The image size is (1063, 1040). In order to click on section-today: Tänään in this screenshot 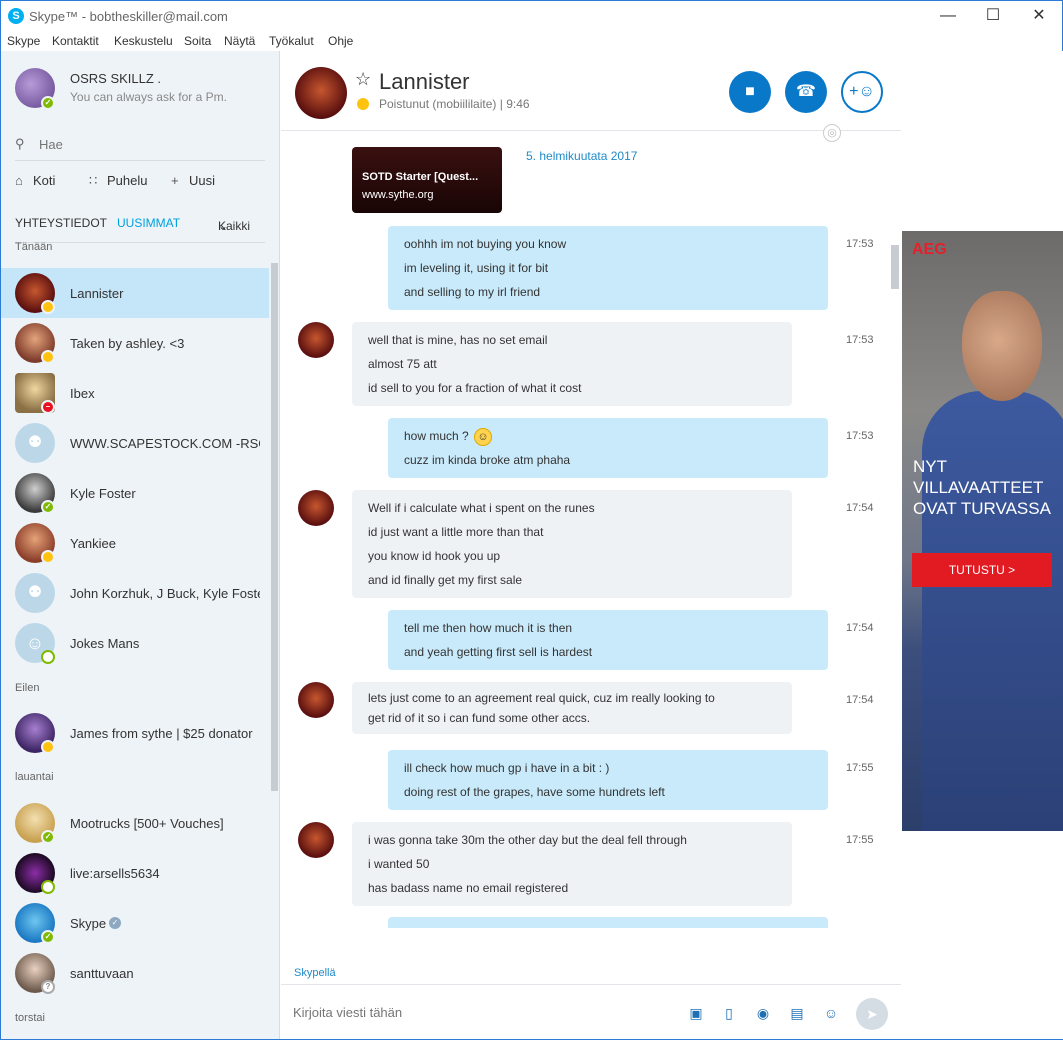, I will do `click(34, 247)`.